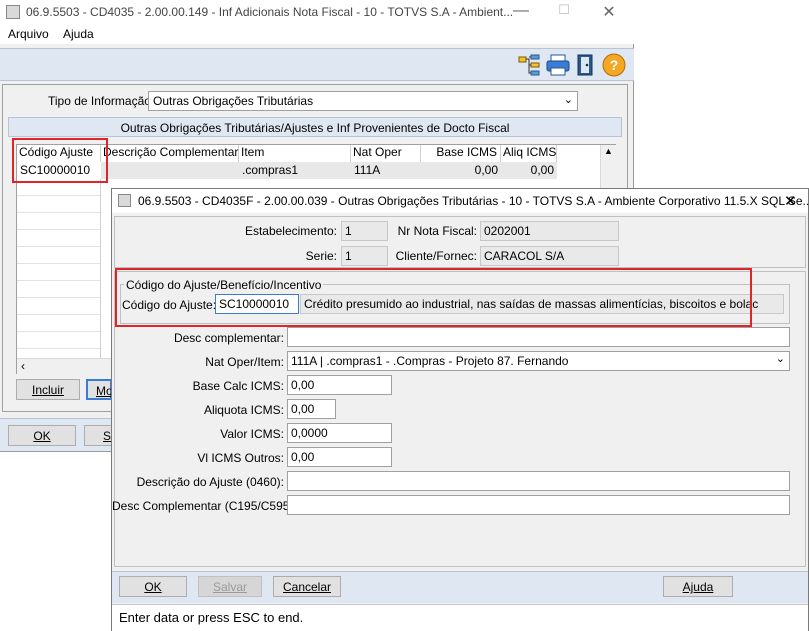 The image size is (809, 631). Describe the element at coordinates (608, 151) in the screenshot. I see `scroll-up-icon: ▲` at that location.